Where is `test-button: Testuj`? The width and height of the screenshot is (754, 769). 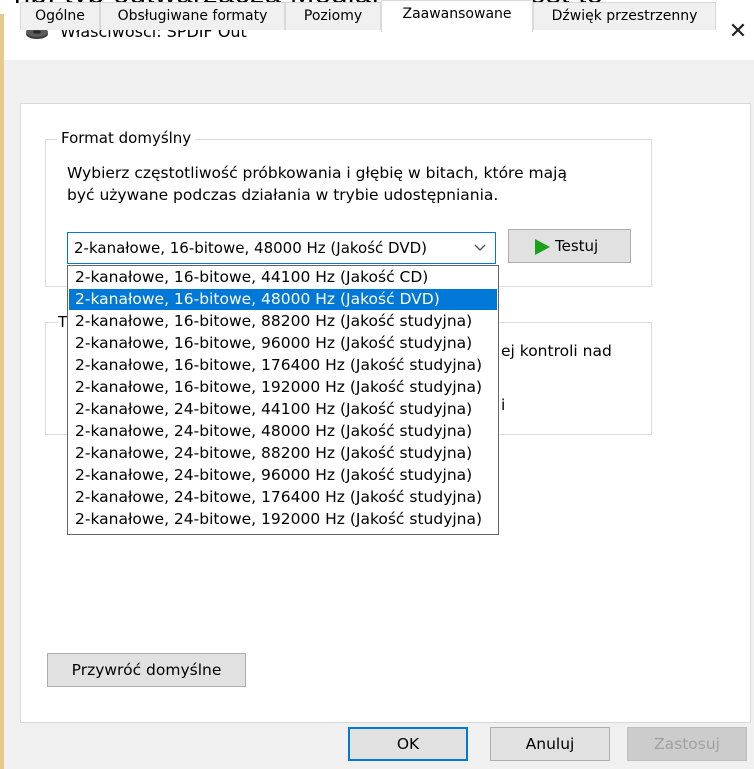 test-button: Testuj is located at coordinates (569, 246).